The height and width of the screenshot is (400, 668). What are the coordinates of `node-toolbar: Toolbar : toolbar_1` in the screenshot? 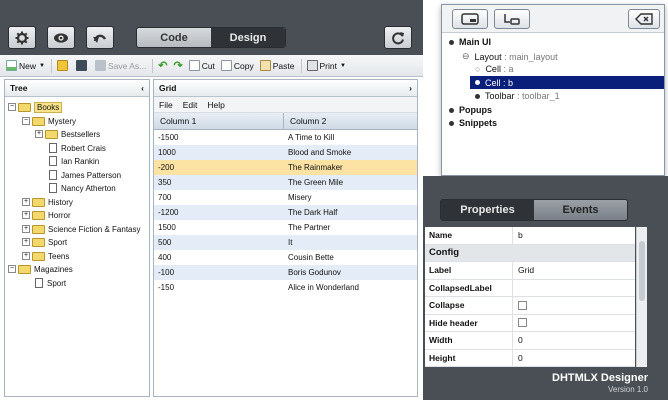 It's located at (517, 96).